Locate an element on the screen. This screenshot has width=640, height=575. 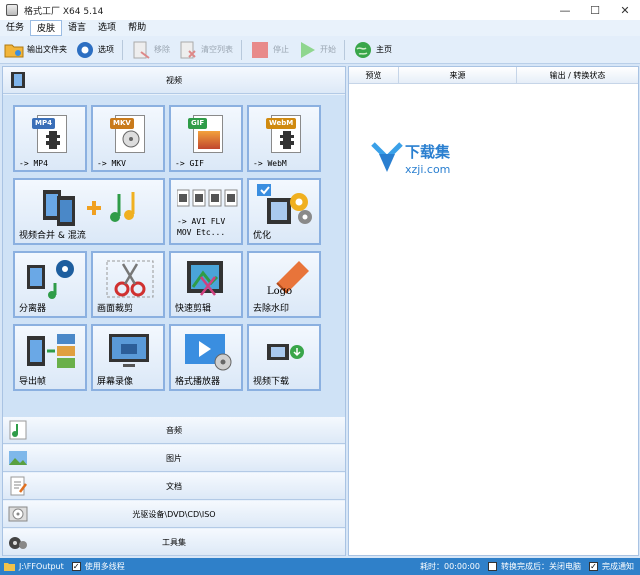
maximize-button: ☐ is located at coordinates (595, 10).